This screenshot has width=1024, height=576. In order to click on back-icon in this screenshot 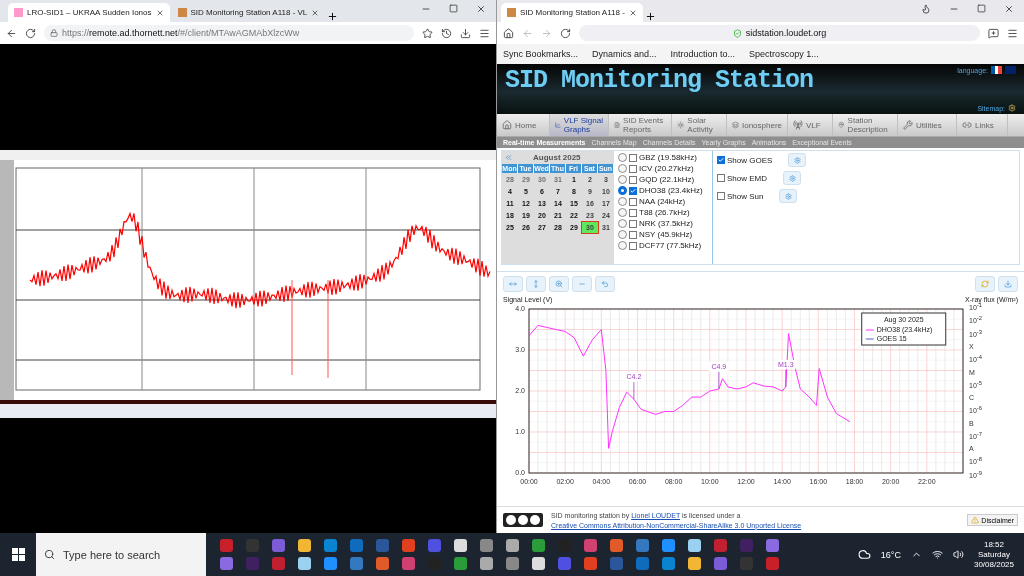, I will do `click(11, 33)`.